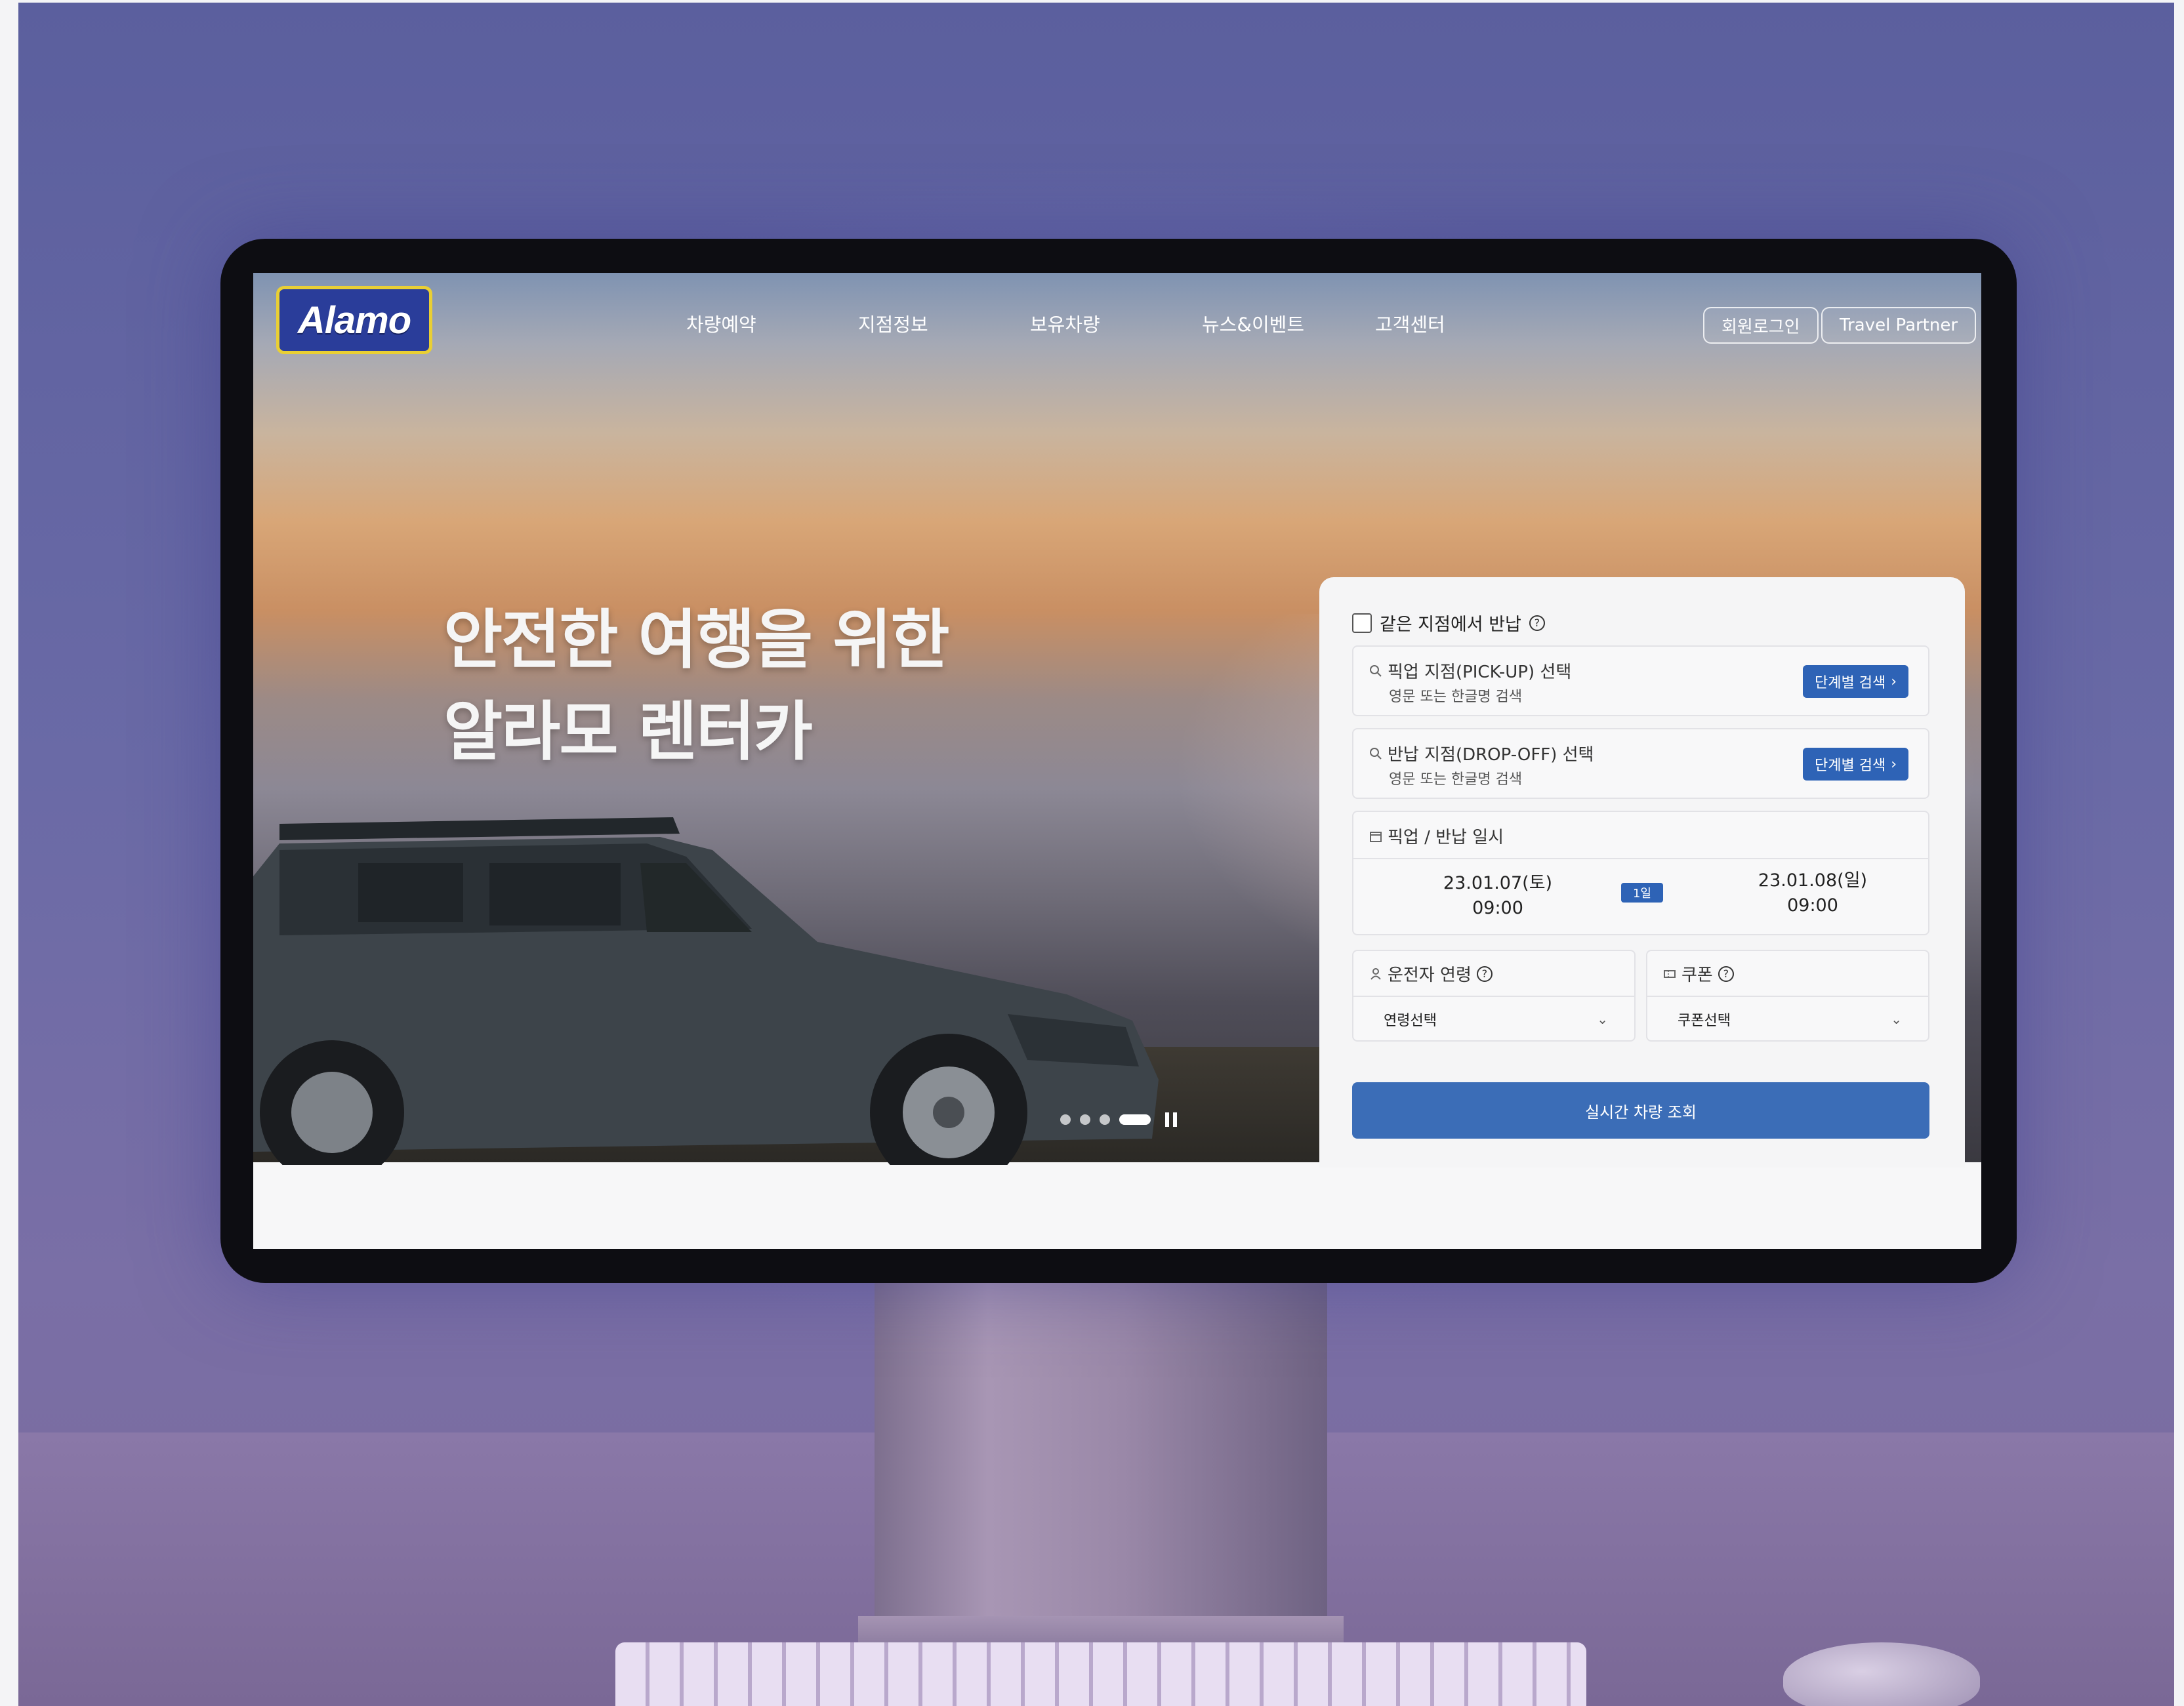 Image resolution: width=2184 pixels, height=1706 pixels. I want to click on coupon-field: 쿠폰 ? 쿠폰선택 ⌄, so click(1787, 996).